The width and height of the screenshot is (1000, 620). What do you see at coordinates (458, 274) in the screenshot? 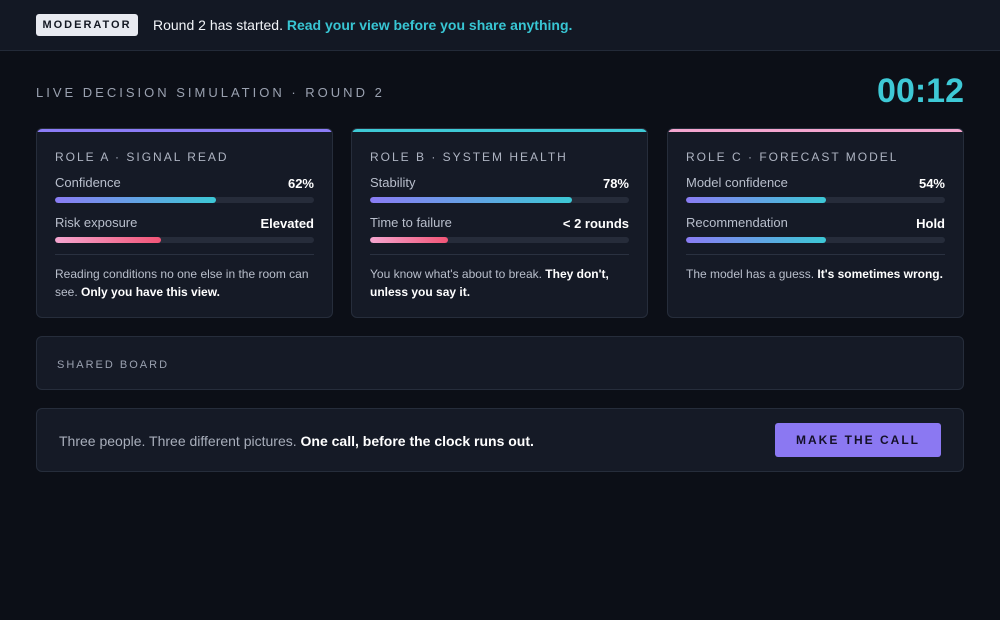
I see `role-note-text: You know what's about to break.` at bounding box center [458, 274].